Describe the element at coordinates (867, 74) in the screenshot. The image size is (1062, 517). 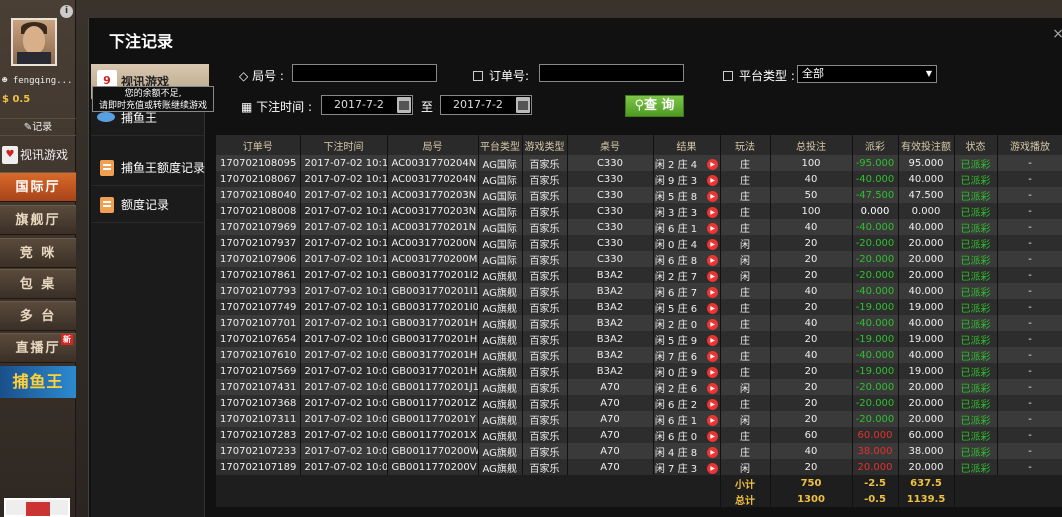
I see `platform-select: 全部 ▼` at that location.